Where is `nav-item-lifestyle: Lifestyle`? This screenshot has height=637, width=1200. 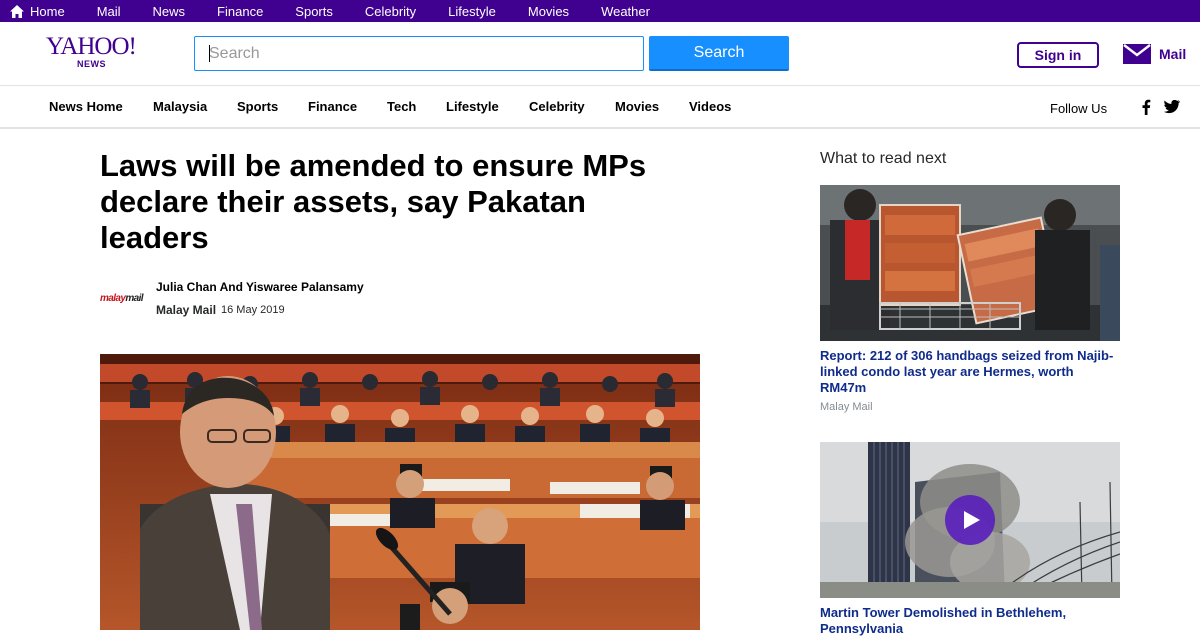
nav-item-lifestyle: Lifestyle is located at coordinates (472, 106).